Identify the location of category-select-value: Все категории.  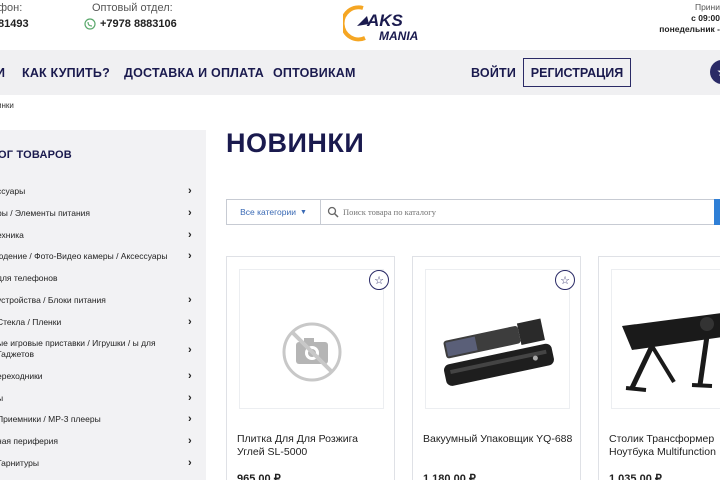
(268, 212).